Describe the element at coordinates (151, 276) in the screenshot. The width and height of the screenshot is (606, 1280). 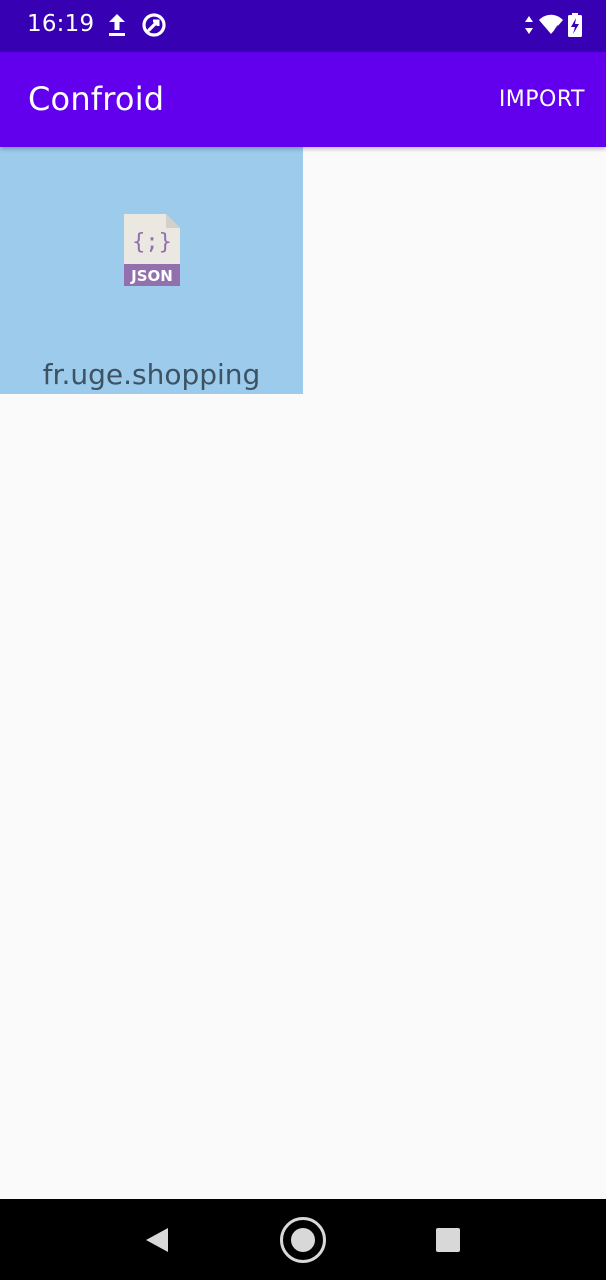
I see `json-badge-text: JSON` at that location.